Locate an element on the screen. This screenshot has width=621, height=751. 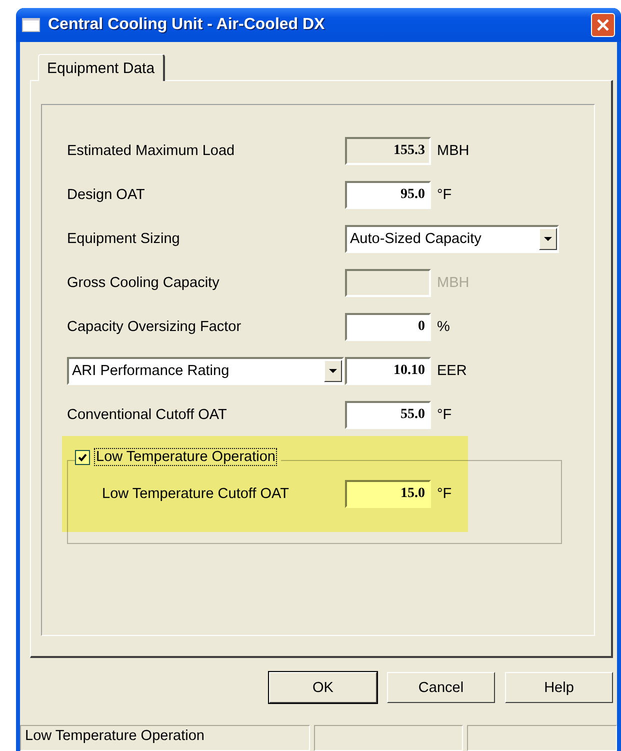
number-field: 155.3 is located at coordinates (388, 151).